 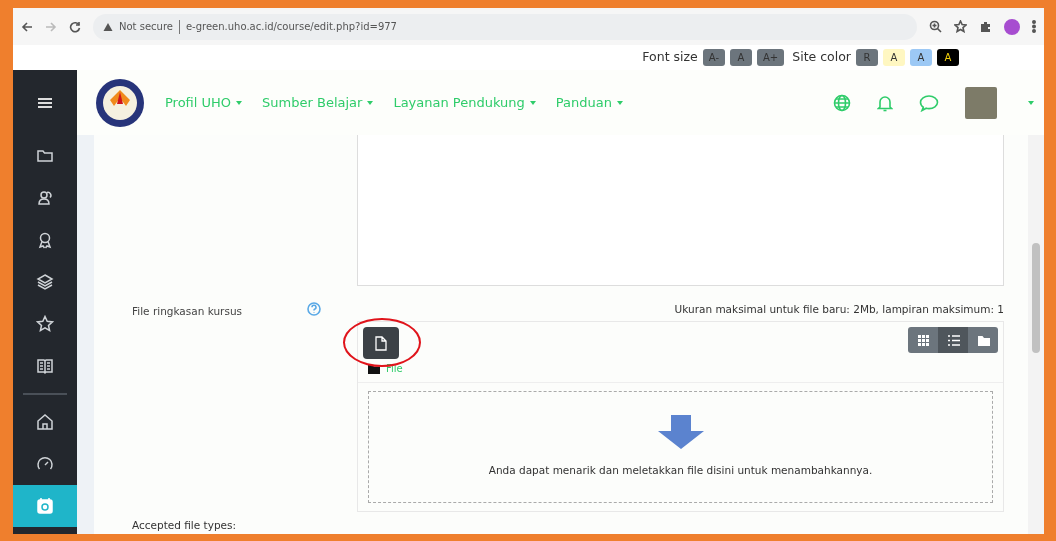 I want to click on add-file-button, so click(x=381, y=343).